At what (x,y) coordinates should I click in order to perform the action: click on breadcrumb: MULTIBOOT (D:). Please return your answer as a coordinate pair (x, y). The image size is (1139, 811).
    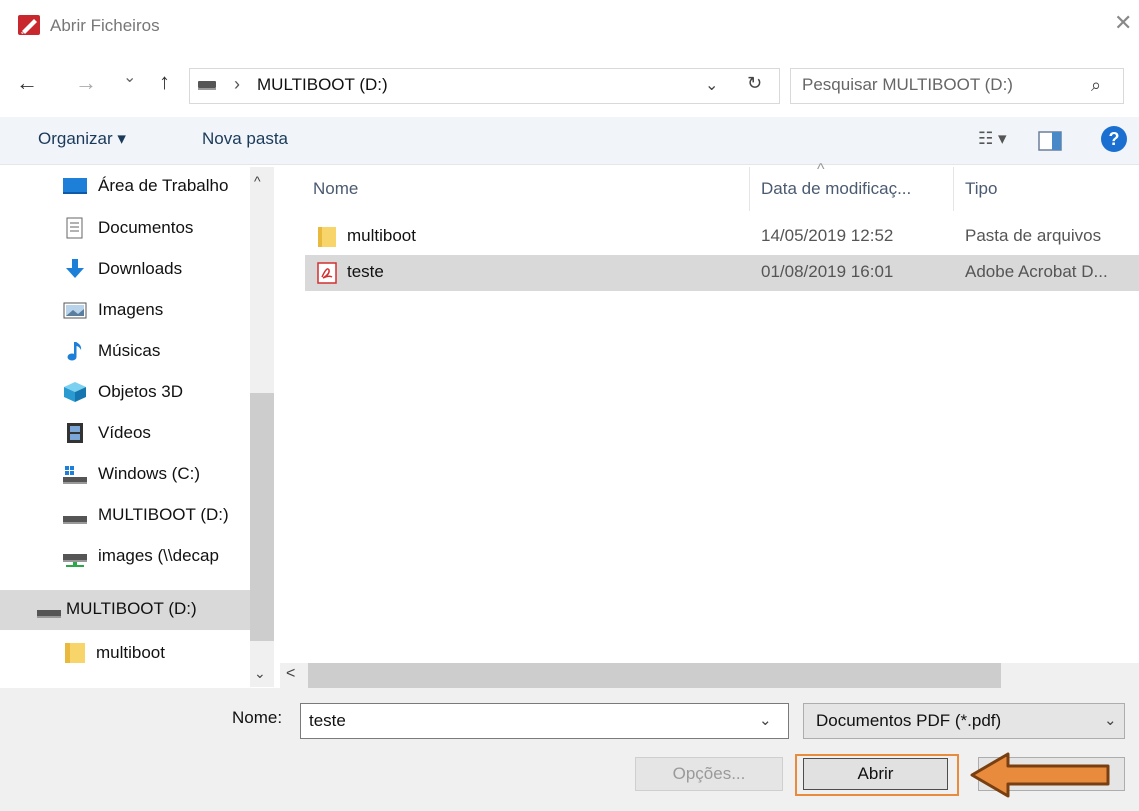
    Looking at the image, I should click on (322, 85).